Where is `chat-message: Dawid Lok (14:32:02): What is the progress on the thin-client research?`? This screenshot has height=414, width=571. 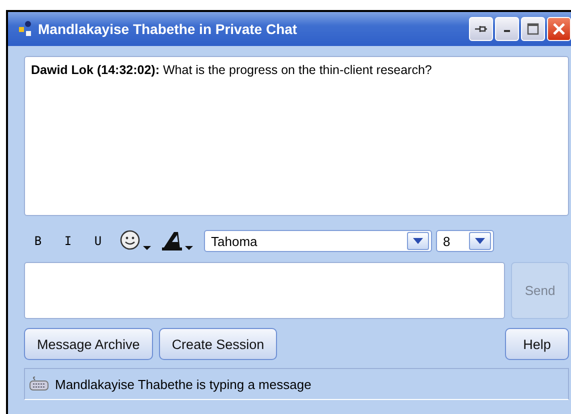
chat-message: Dawid Lok (14:32:02): What is the progress on the thin-client research? is located at coordinates (232, 70).